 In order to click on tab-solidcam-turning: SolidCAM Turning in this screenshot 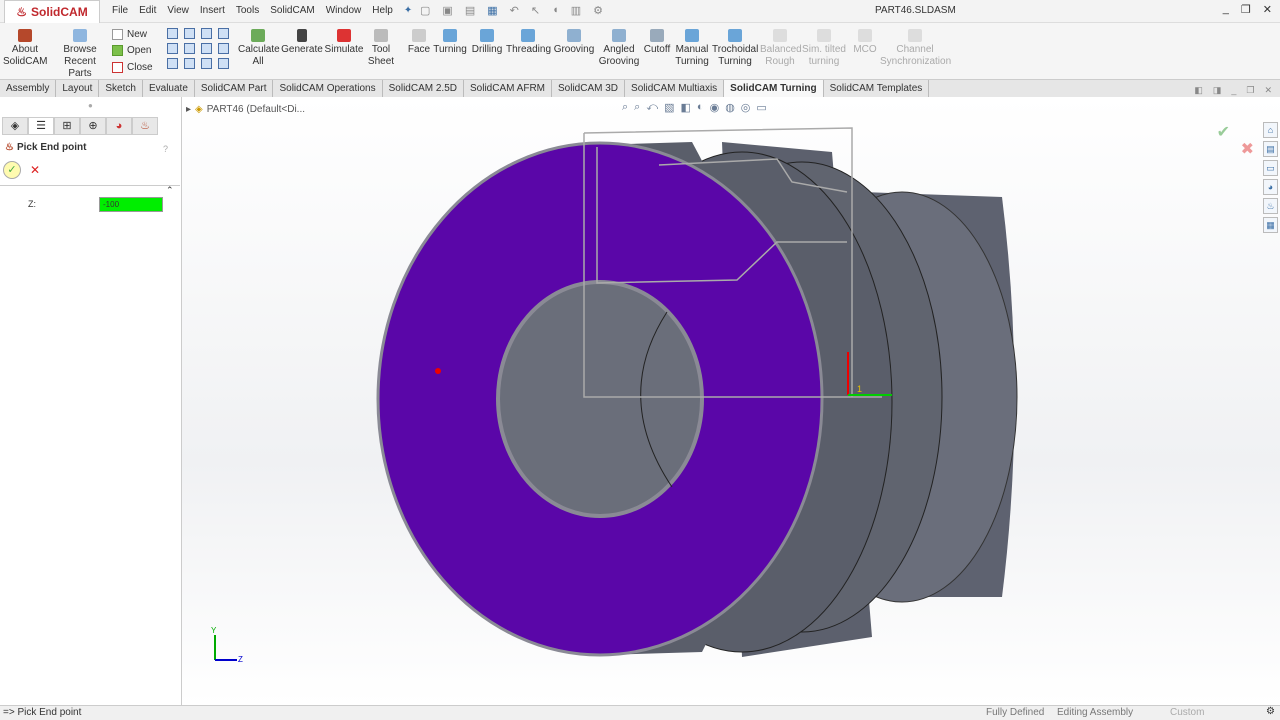, I will do `click(774, 88)`.